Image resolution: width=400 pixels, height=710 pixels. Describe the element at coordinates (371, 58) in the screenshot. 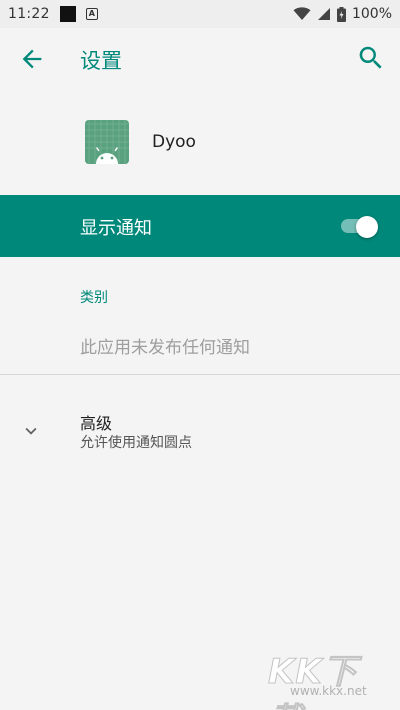

I see `search-icon` at that location.